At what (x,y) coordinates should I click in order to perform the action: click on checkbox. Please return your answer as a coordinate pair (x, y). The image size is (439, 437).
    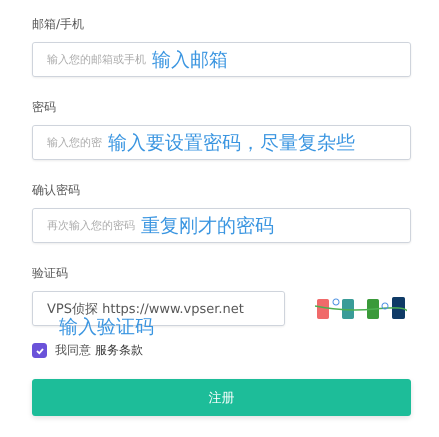
    Looking at the image, I should click on (39, 350).